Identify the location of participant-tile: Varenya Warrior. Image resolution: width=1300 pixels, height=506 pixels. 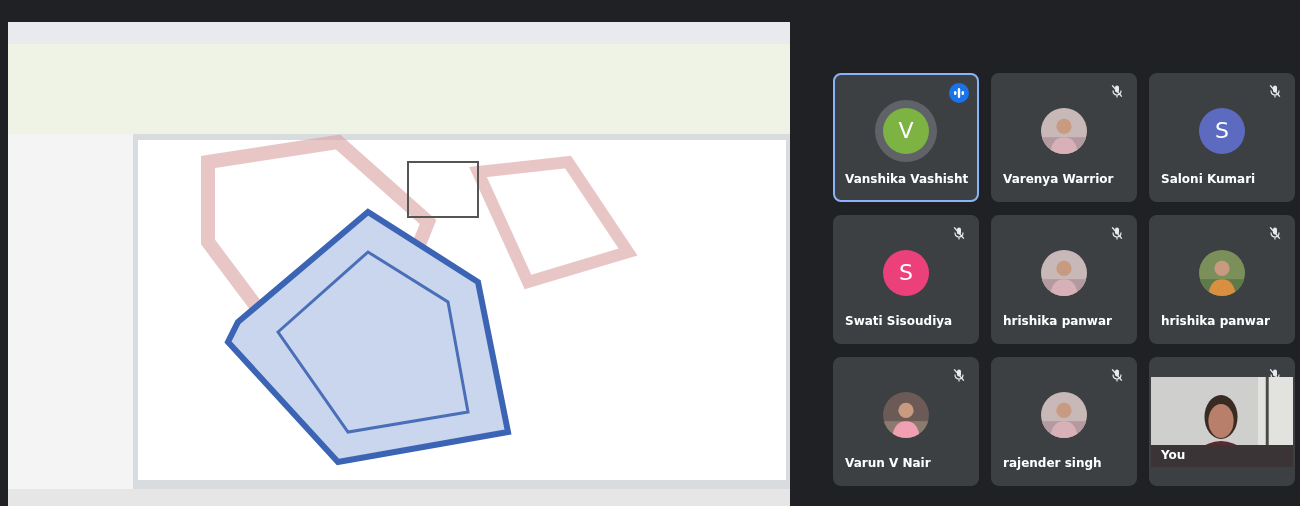
(1064, 137).